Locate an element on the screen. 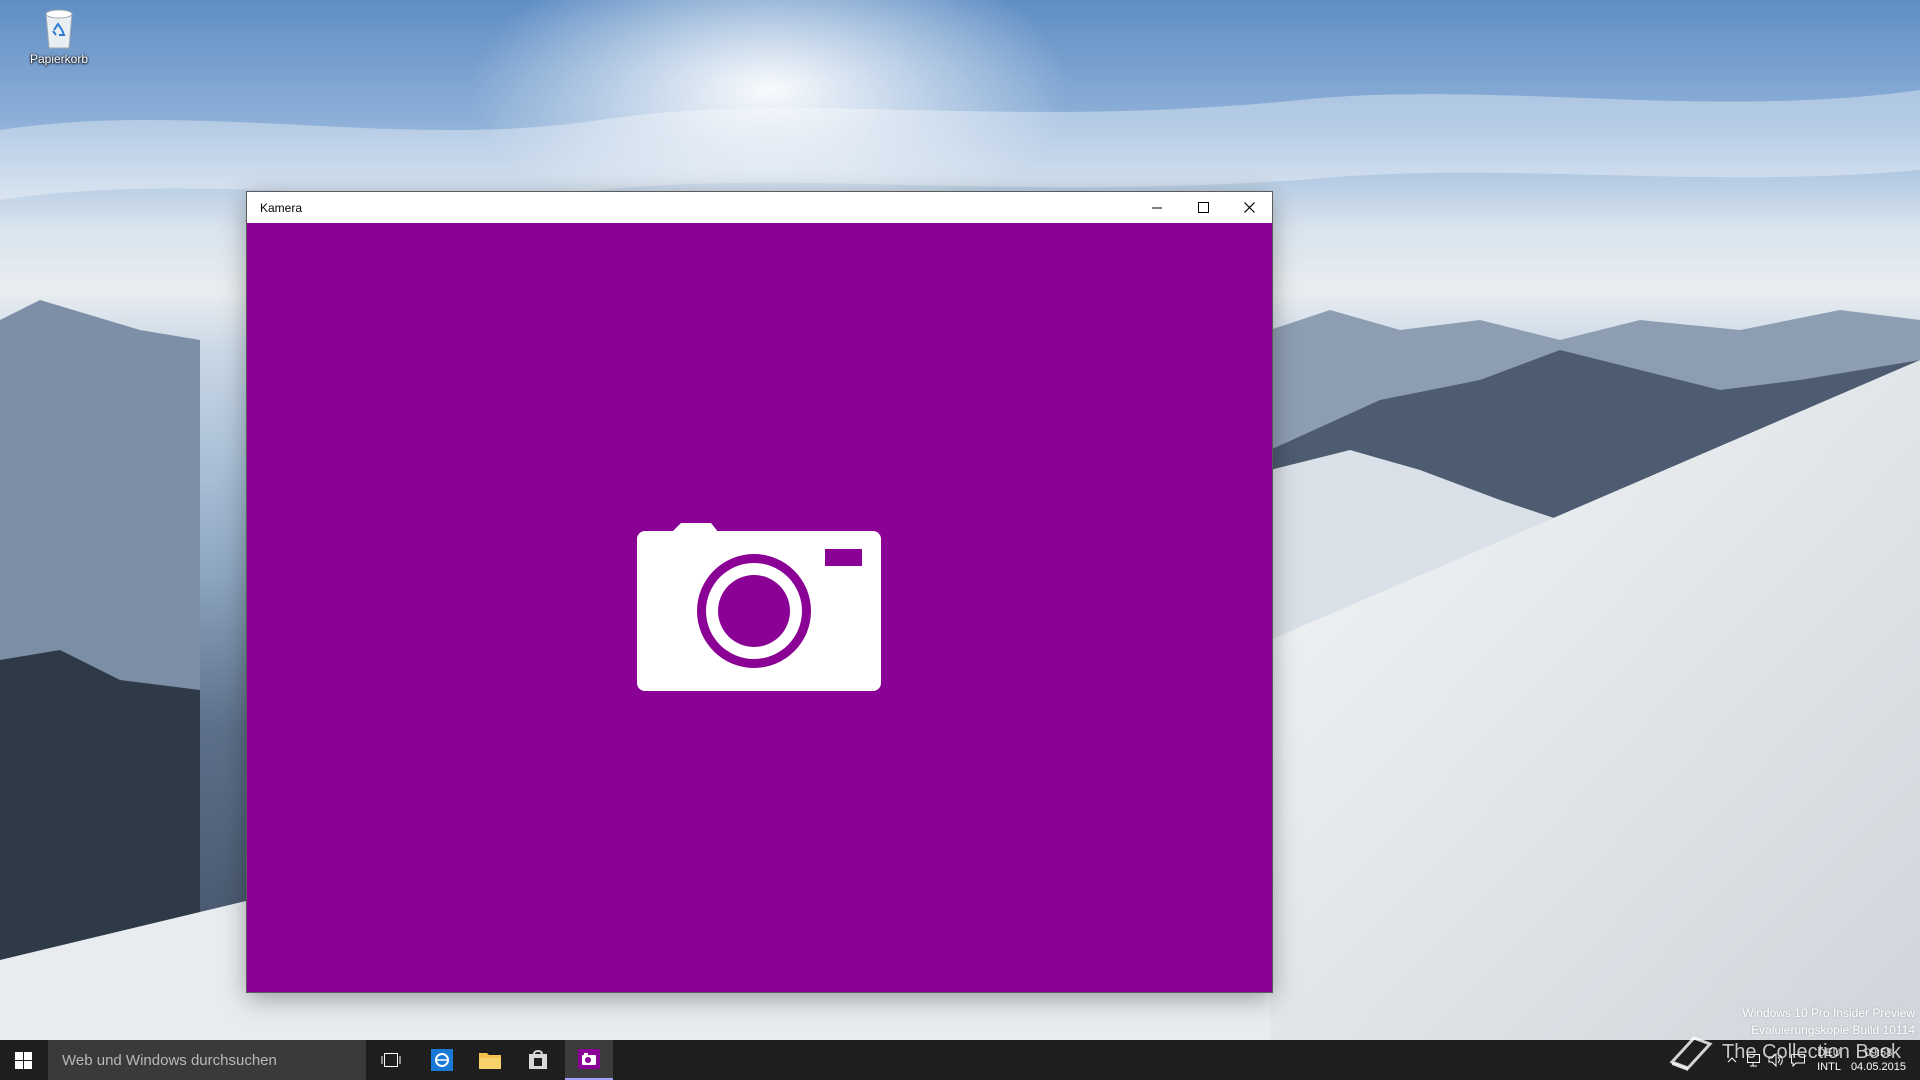 The image size is (1920, 1080). taskbar-app-internet-explorer is located at coordinates (442, 1060).